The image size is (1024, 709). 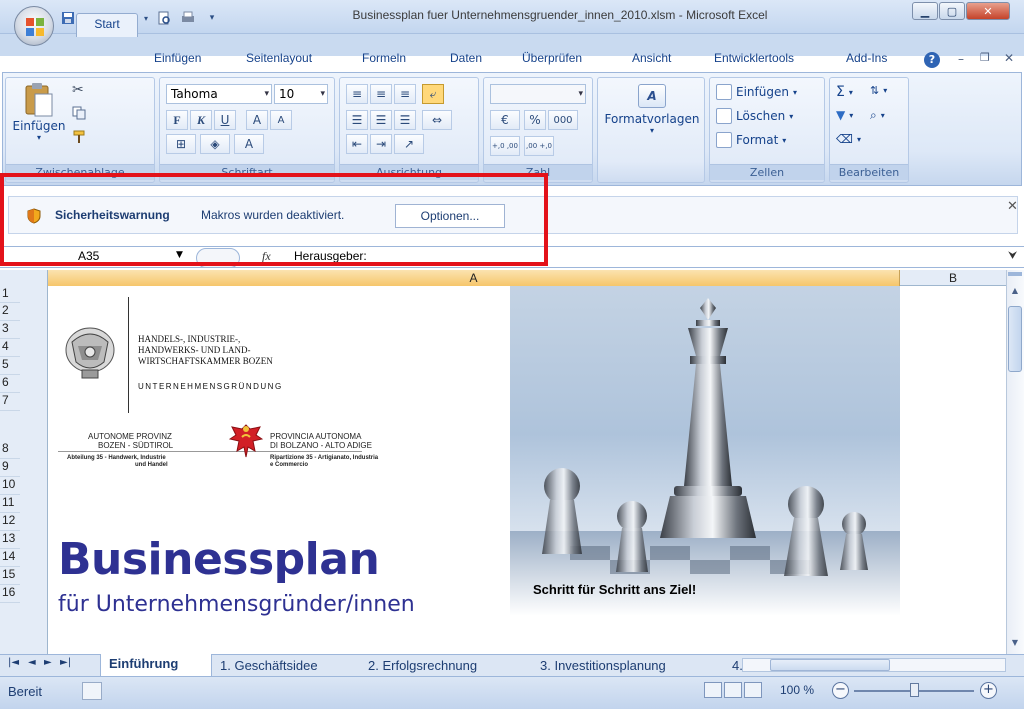 What do you see at coordinates (848, 139) in the screenshot?
I see `clear-button: ⌫ ▾` at bounding box center [848, 139].